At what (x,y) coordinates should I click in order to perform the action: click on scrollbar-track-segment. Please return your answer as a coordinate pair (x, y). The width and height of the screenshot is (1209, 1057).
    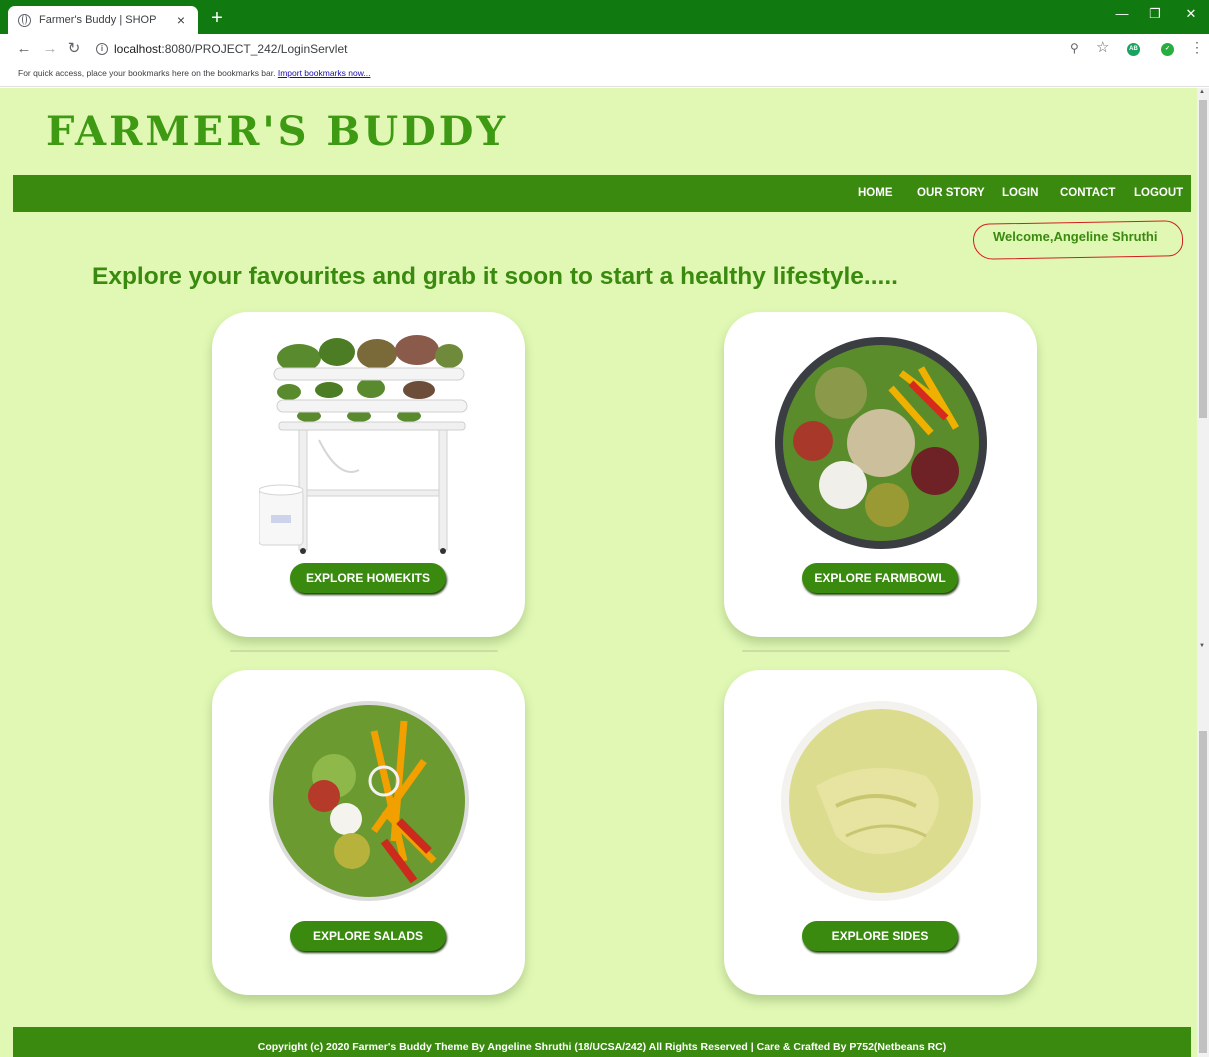
    Looking at the image, I should click on (1203, 892).